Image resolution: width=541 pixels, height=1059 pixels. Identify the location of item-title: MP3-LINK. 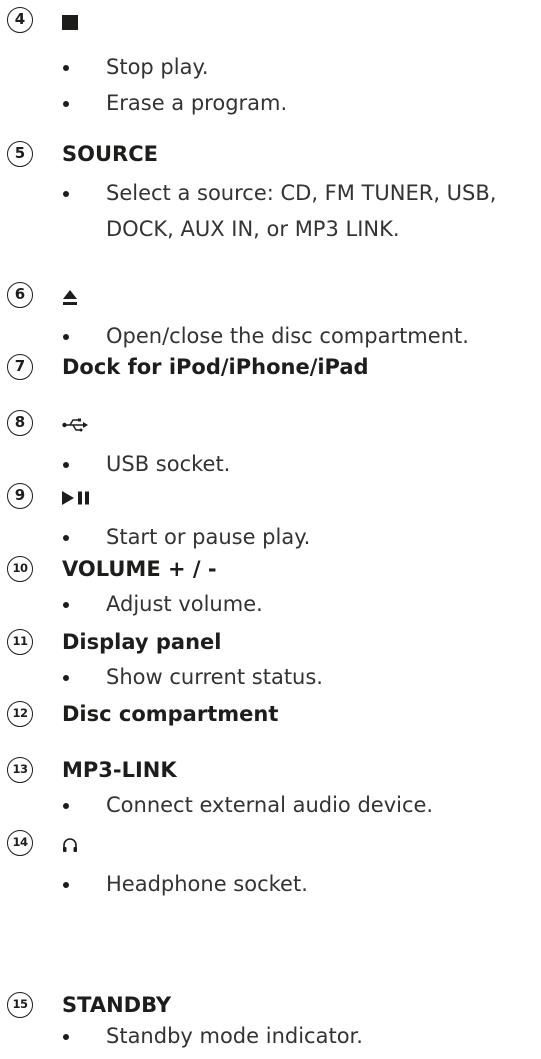
(119, 770).